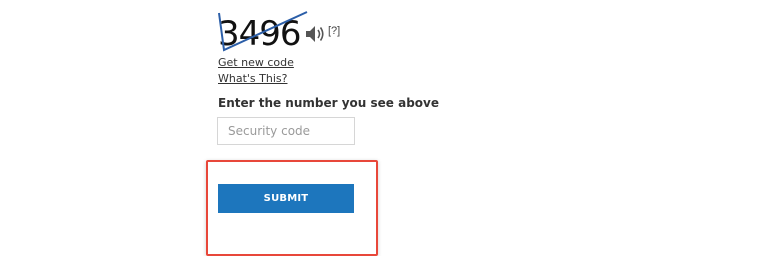 Image resolution: width=768 pixels, height=256 pixels. Describe the element at coordinates (286, 198) in the screenshot. I see `submit-button: SUBMIT` at that location.